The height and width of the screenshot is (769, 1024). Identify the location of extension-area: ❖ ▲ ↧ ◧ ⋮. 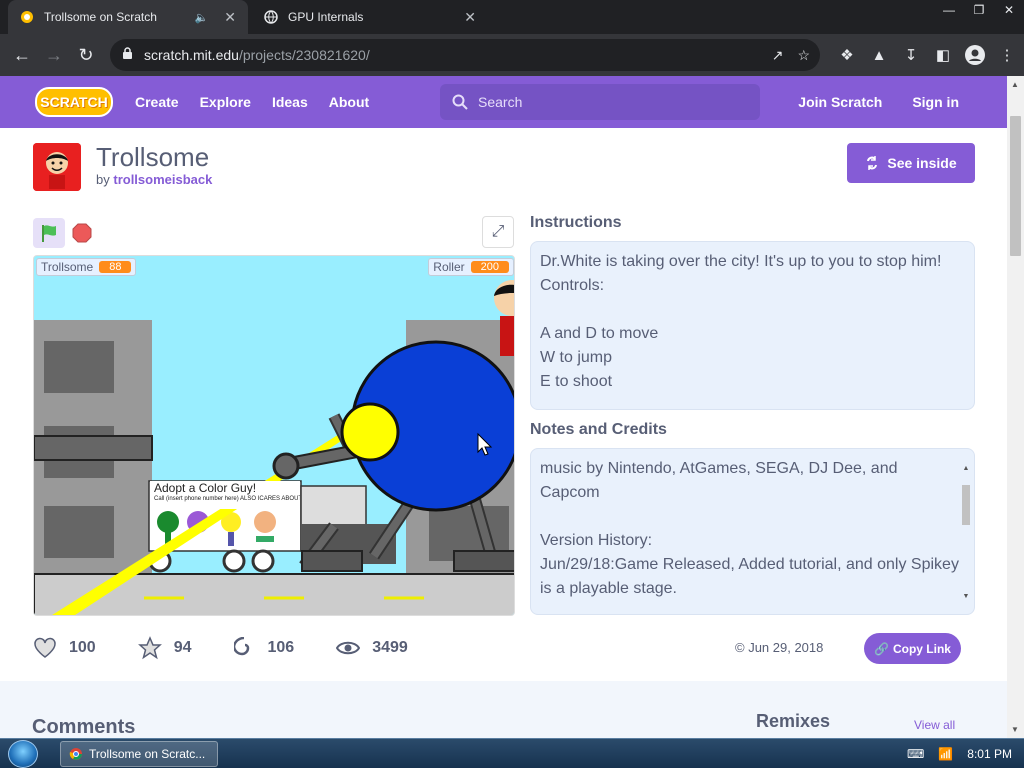
(927, 55).